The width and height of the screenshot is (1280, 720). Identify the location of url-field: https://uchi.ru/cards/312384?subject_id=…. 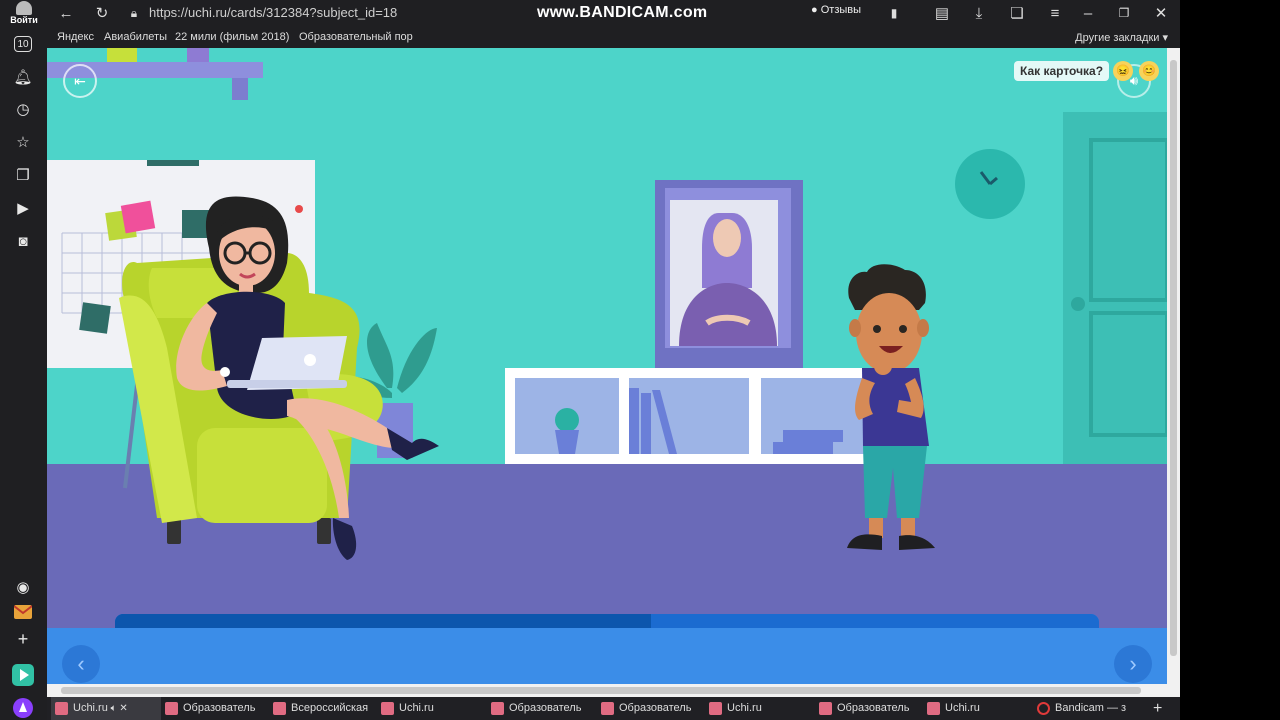
(273, 12).